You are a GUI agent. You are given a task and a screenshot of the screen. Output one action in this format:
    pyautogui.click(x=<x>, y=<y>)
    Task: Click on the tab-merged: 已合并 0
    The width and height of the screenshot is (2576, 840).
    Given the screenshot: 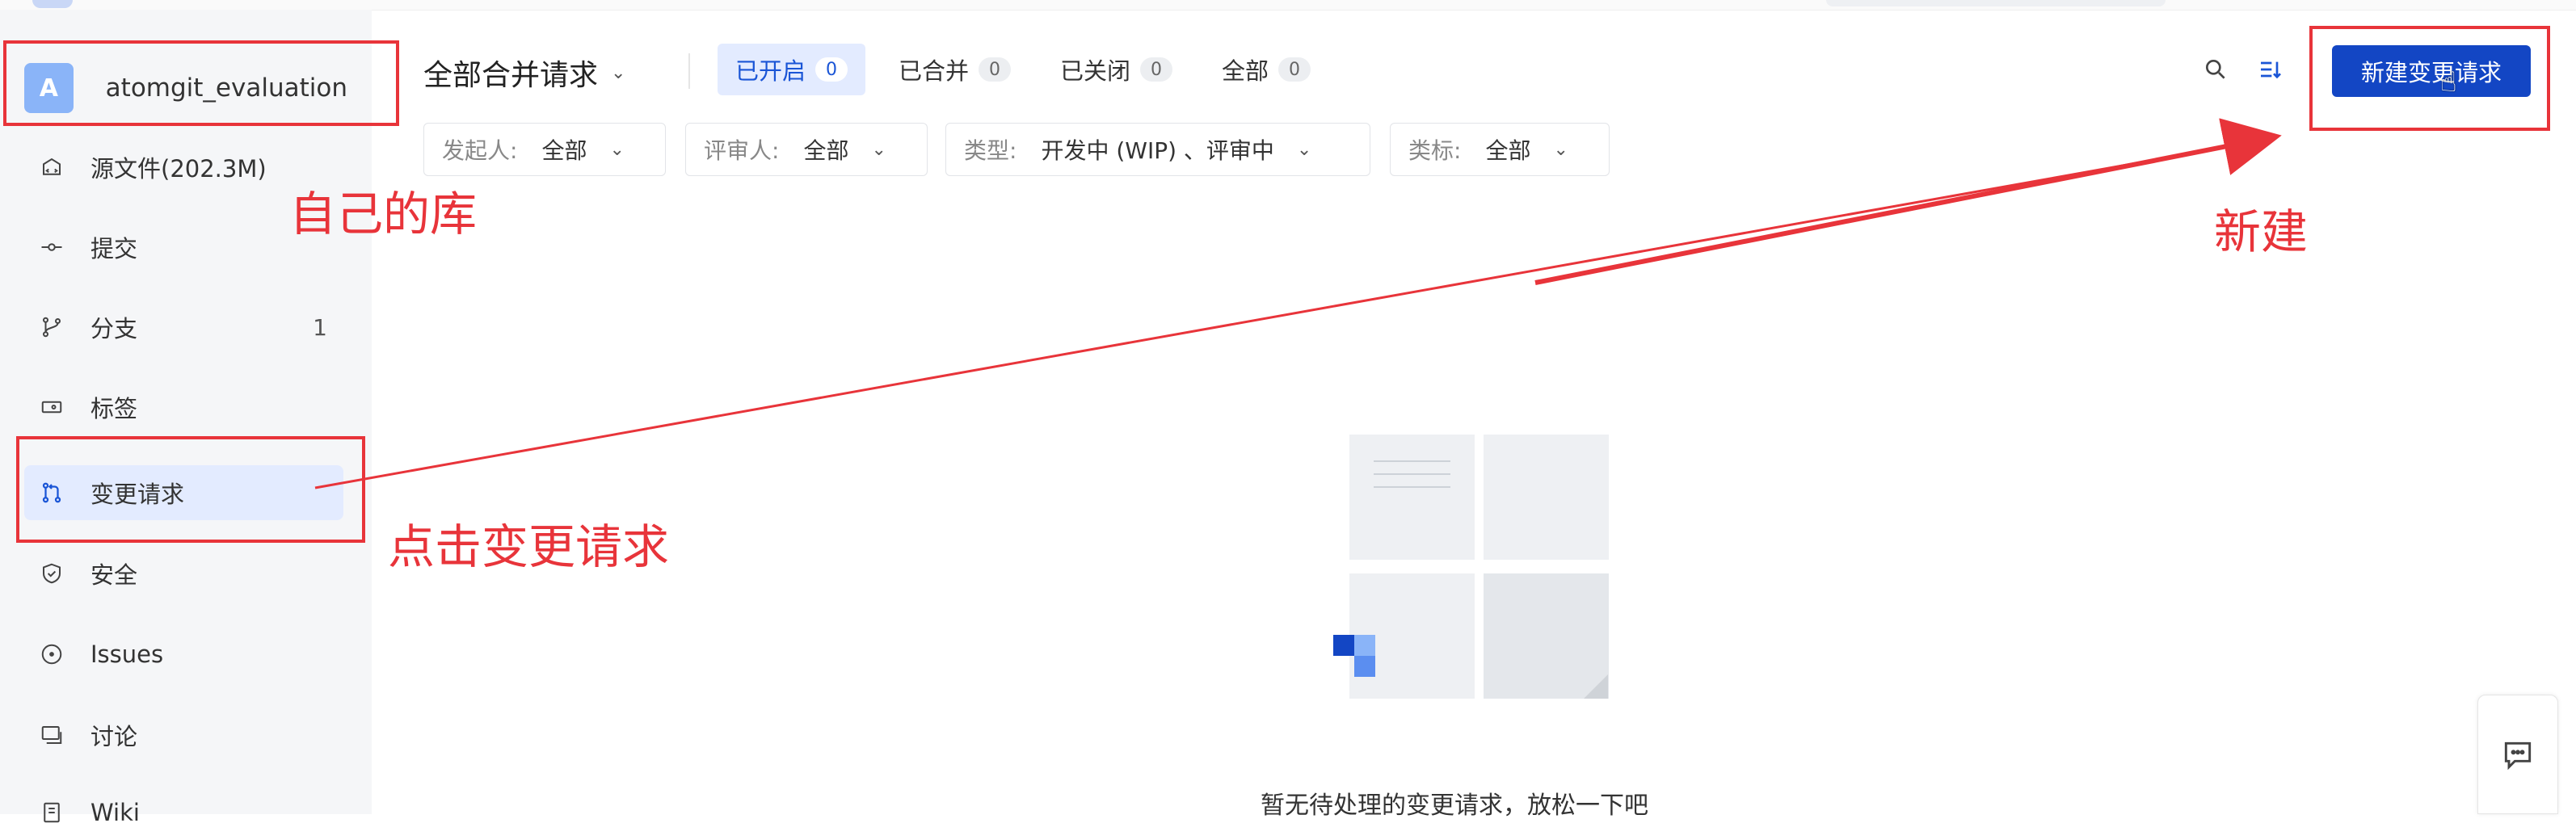 What is the action you would take?
    pyautogui.click(x=955, y=69)
    